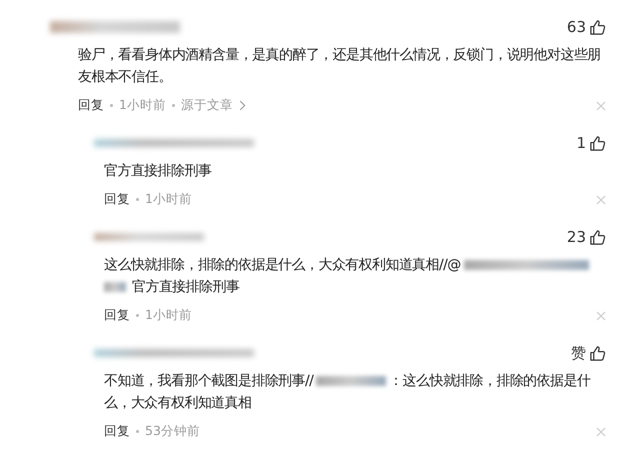  What do you see at coordinates (209, 381) in the screenshot?
I see `comment-text: 不知道，我看那个截图是排除刑事//` at bounding box center [209, 381].